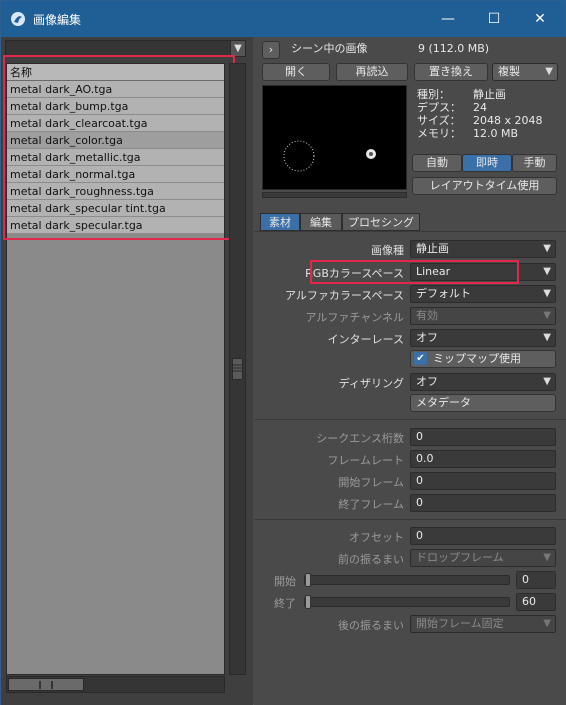 This screenshot has width=566, height=705. What do you see at coordinates (534, 163) in the screenshot?
I see `load-manual-button: 手動` at bounding box center [534, 163].